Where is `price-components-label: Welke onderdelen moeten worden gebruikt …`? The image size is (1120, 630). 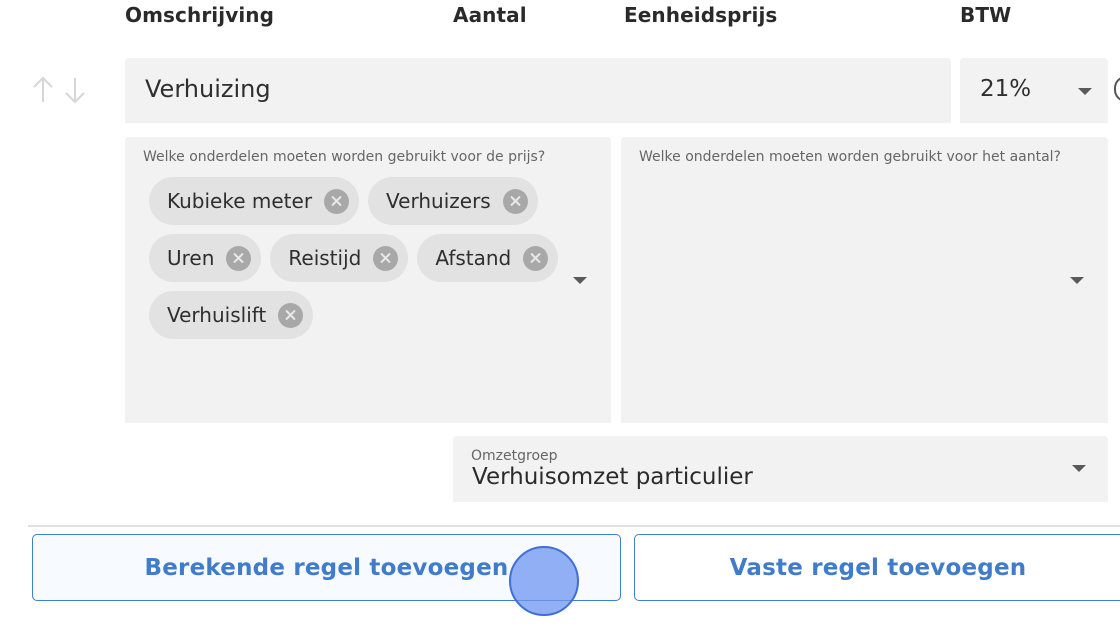 price-components-label: Welke onderdelen moeten worden gebruikt … is located at coordinates (344, 157).